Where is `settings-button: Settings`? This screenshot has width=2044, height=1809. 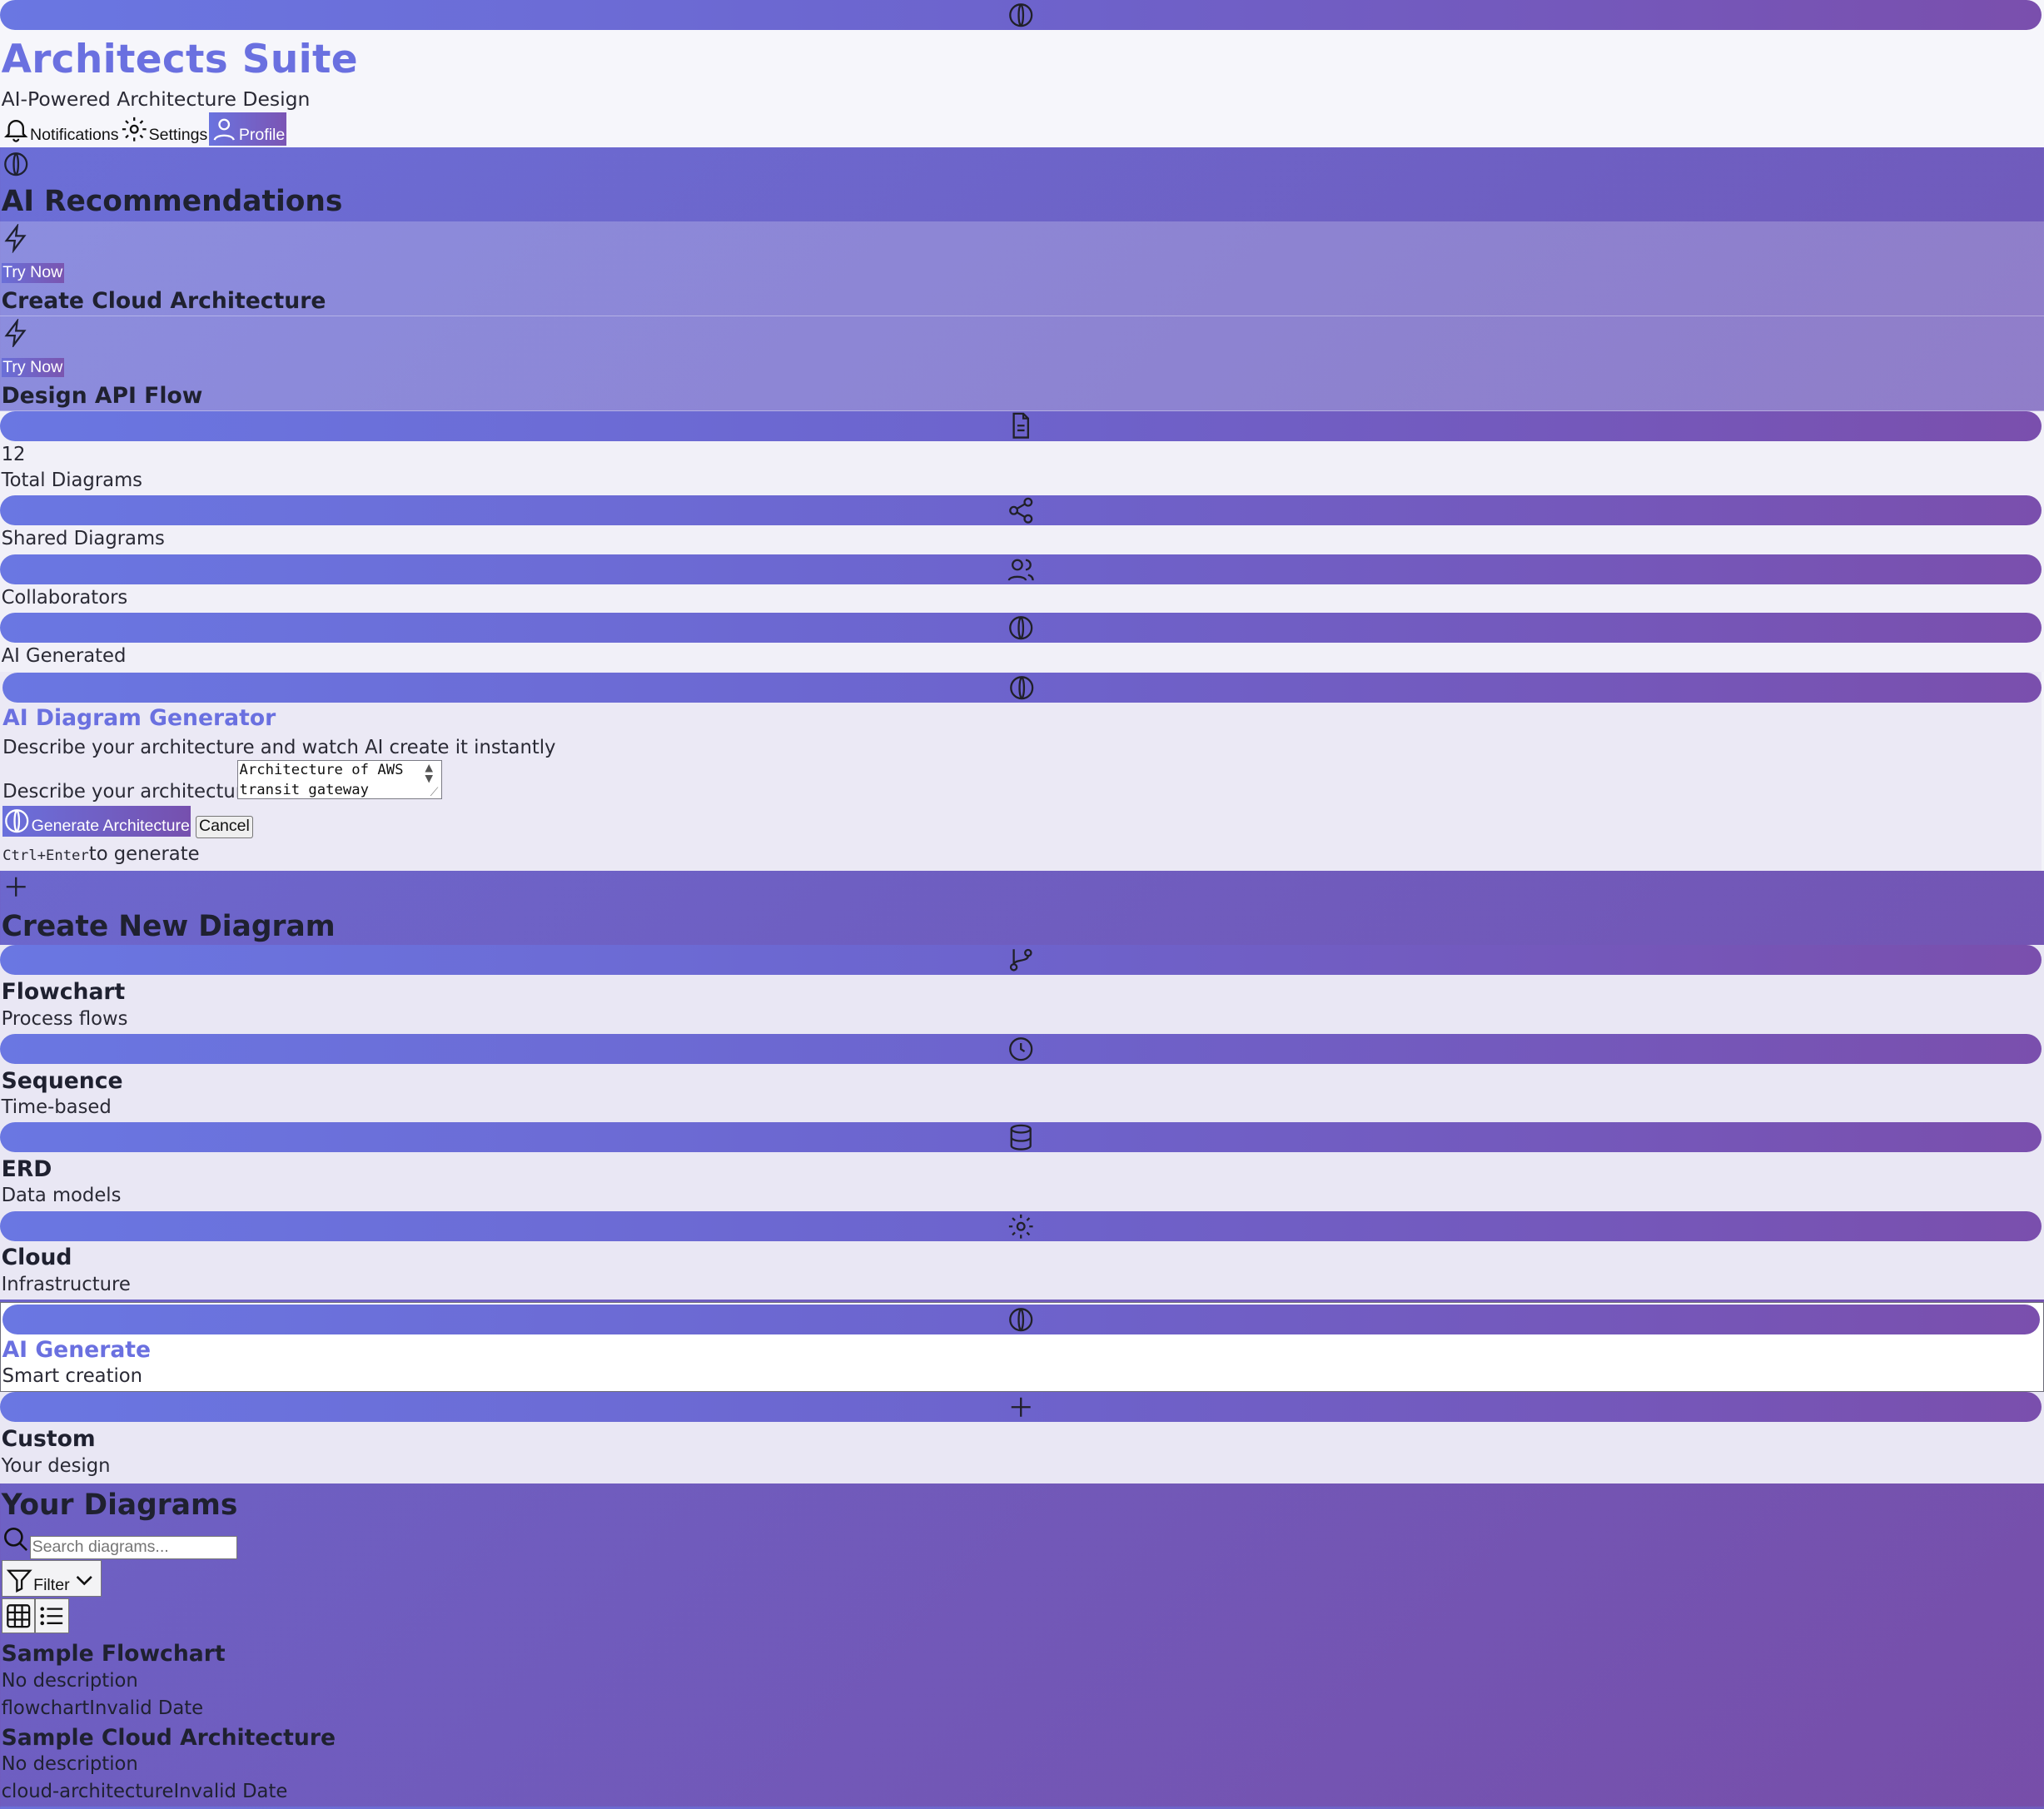
settings-button: Settings is located at coordinates (165, 129).